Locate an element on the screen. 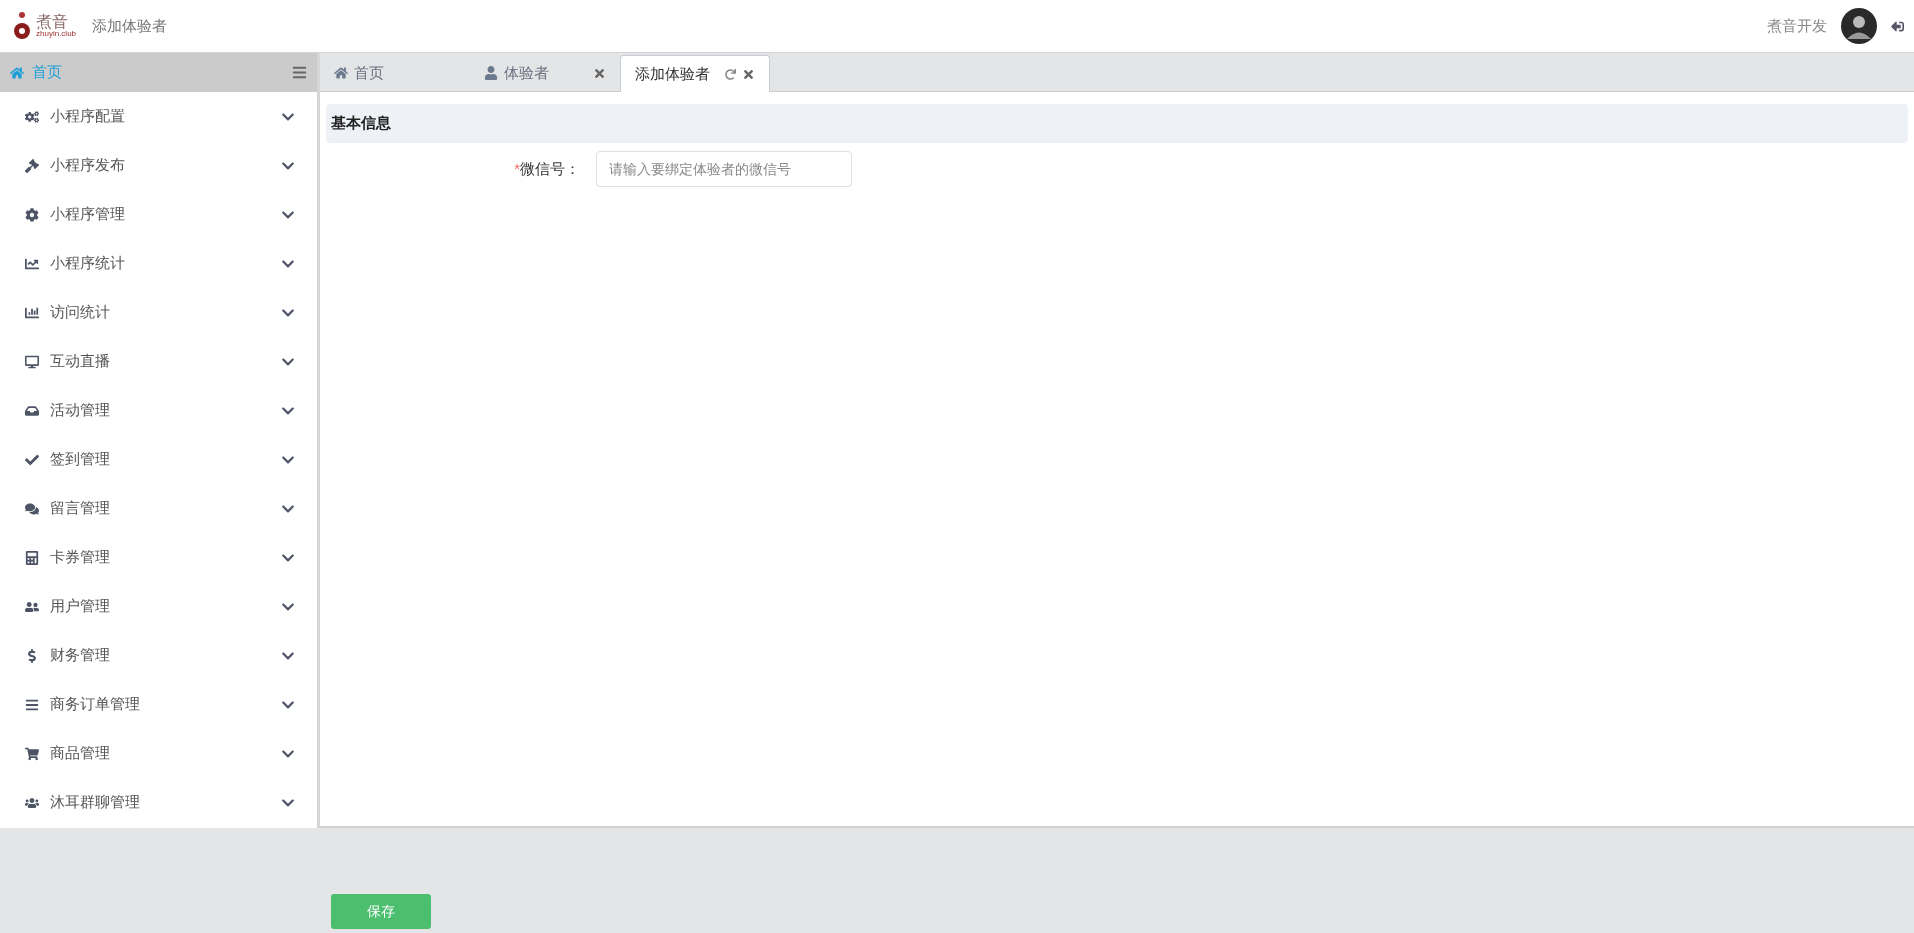 The image size is (1914, 933). group-icon is located at coordinates (32, 802).